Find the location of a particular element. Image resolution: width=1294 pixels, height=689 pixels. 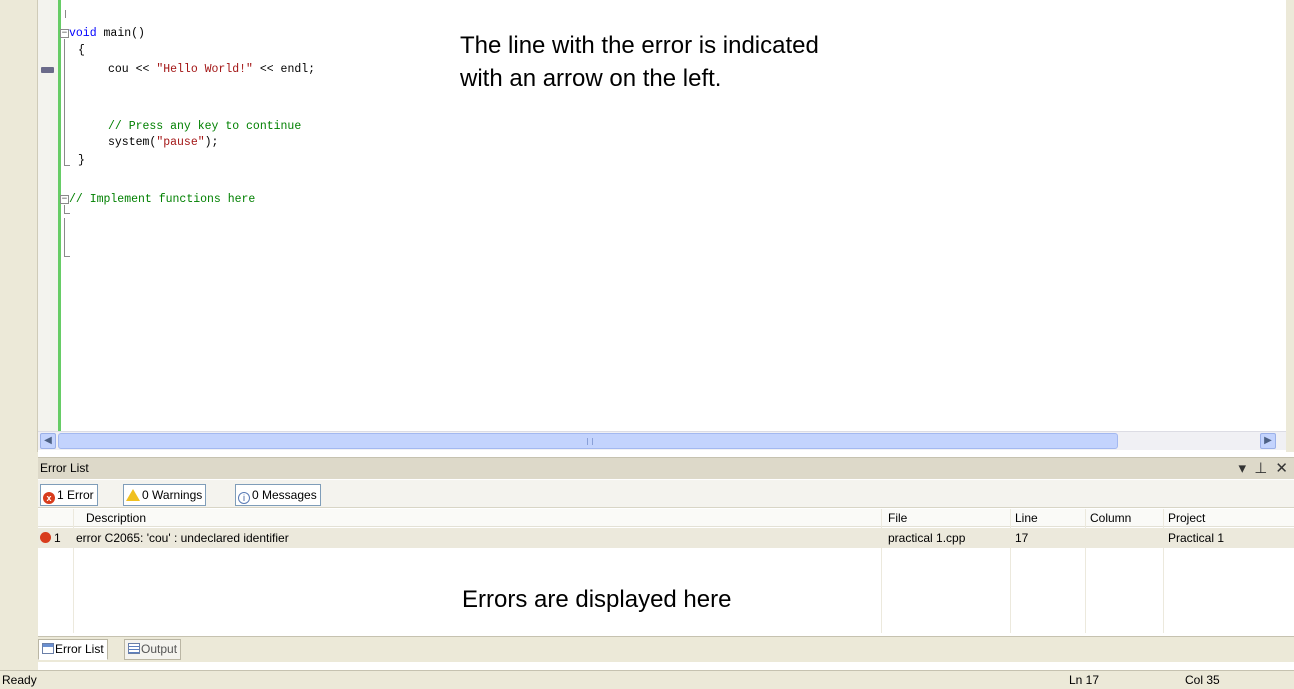

tab-output-label: Output is located at coordinates (159, 649).